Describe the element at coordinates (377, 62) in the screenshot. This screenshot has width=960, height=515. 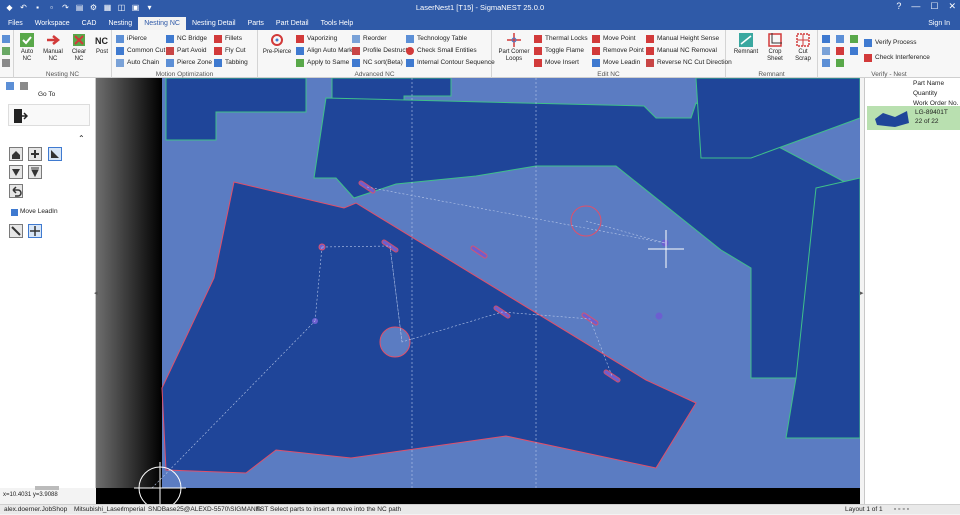
I see `nc-sort-button: NC sort(Beta)` at that location.